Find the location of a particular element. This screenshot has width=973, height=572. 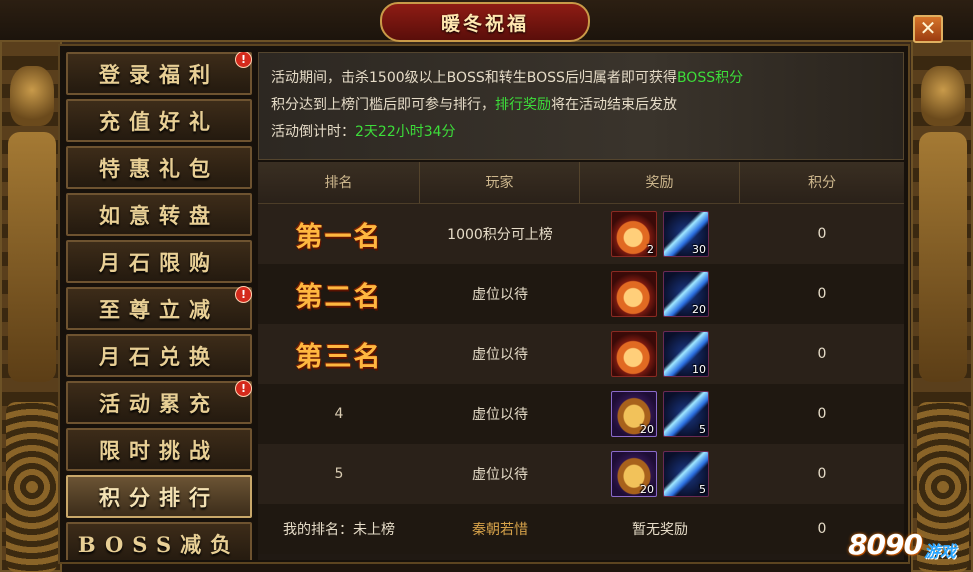

info-text: 积分达到上榜门槛后即可参与排行， is located at coordinates (383, 105).